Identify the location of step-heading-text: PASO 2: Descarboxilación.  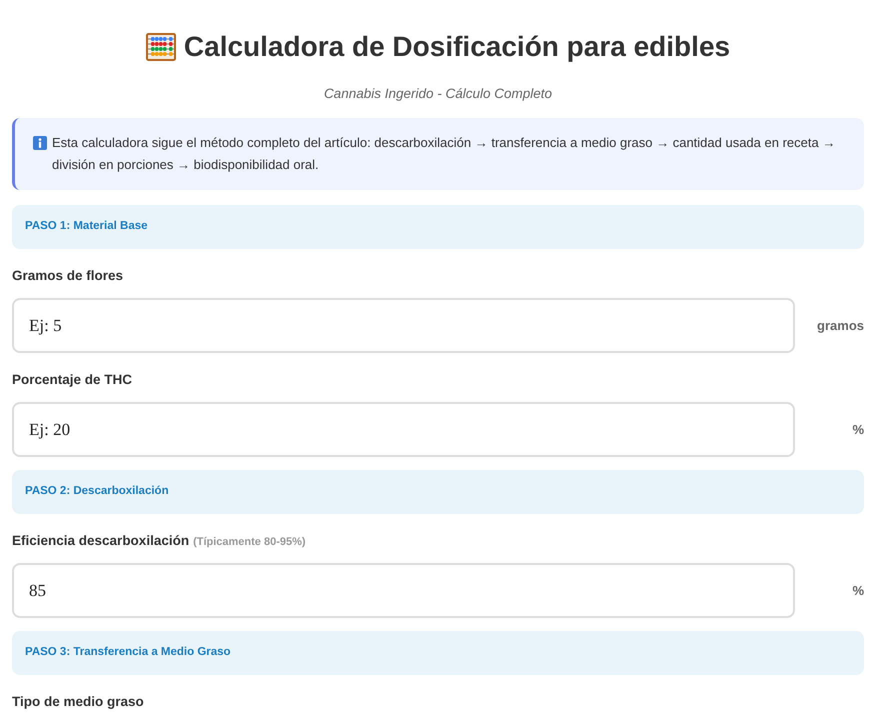
(97, 492).